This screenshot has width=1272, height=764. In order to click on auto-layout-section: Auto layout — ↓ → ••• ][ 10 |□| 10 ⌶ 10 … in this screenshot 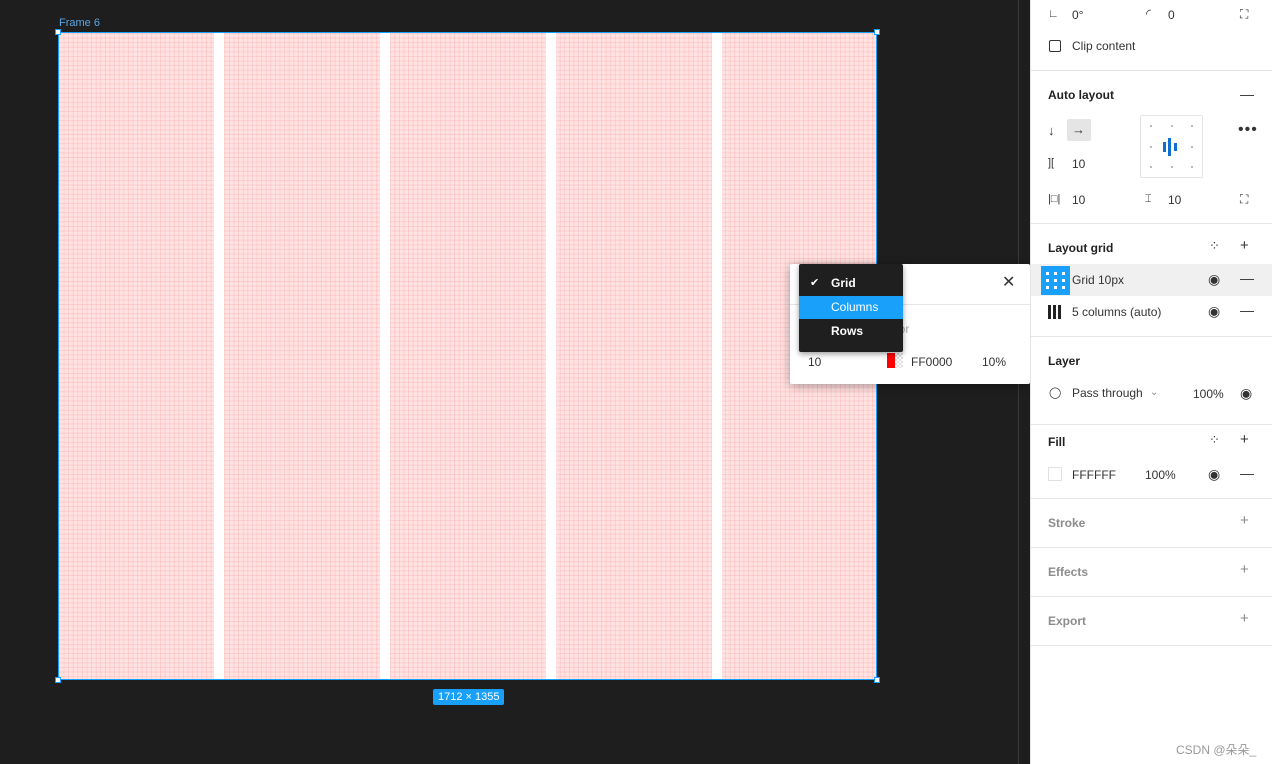, I will do `click(1151, 147)`.